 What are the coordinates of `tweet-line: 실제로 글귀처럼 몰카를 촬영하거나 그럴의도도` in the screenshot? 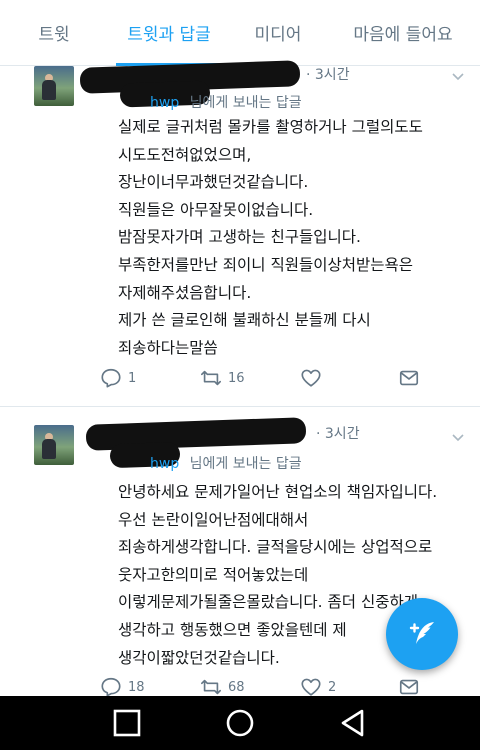 It's located at (270, 127).